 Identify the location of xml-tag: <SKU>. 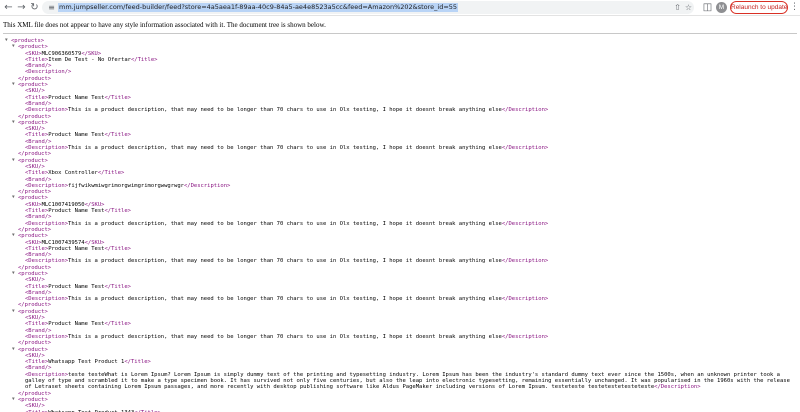
(33, 242).